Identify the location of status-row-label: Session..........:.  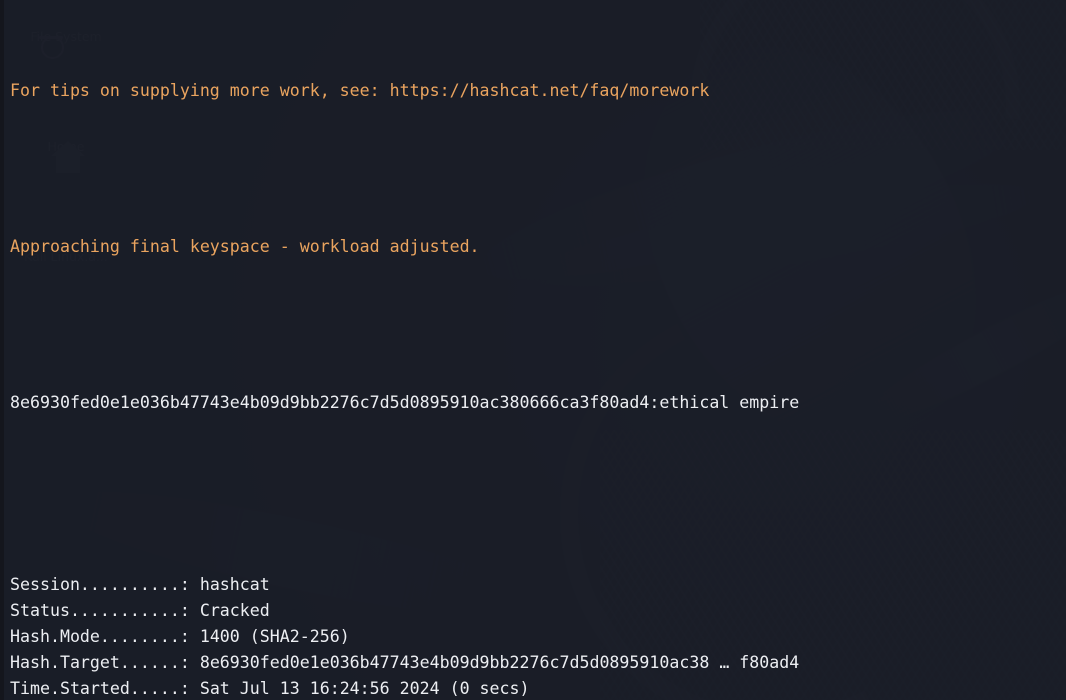
(100, 584).